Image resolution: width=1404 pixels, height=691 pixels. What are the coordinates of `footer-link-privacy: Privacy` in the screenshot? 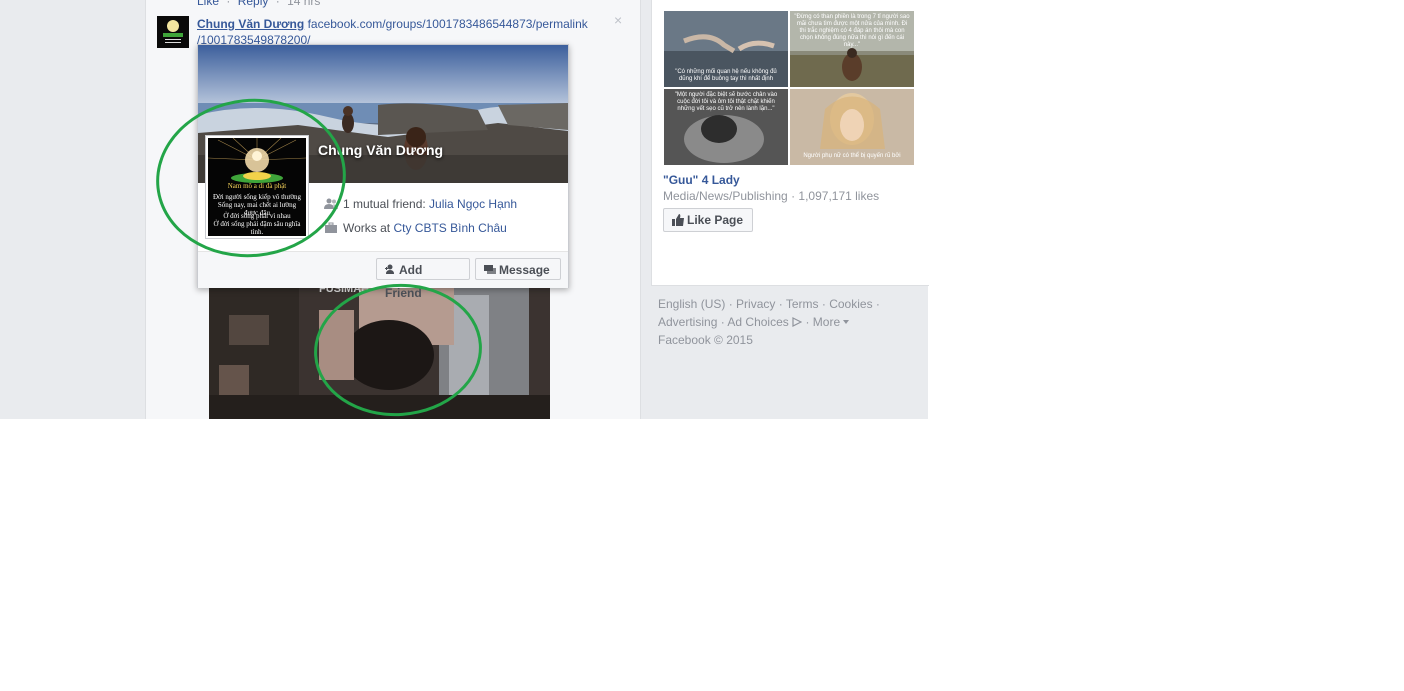 It's located at (755, 304).